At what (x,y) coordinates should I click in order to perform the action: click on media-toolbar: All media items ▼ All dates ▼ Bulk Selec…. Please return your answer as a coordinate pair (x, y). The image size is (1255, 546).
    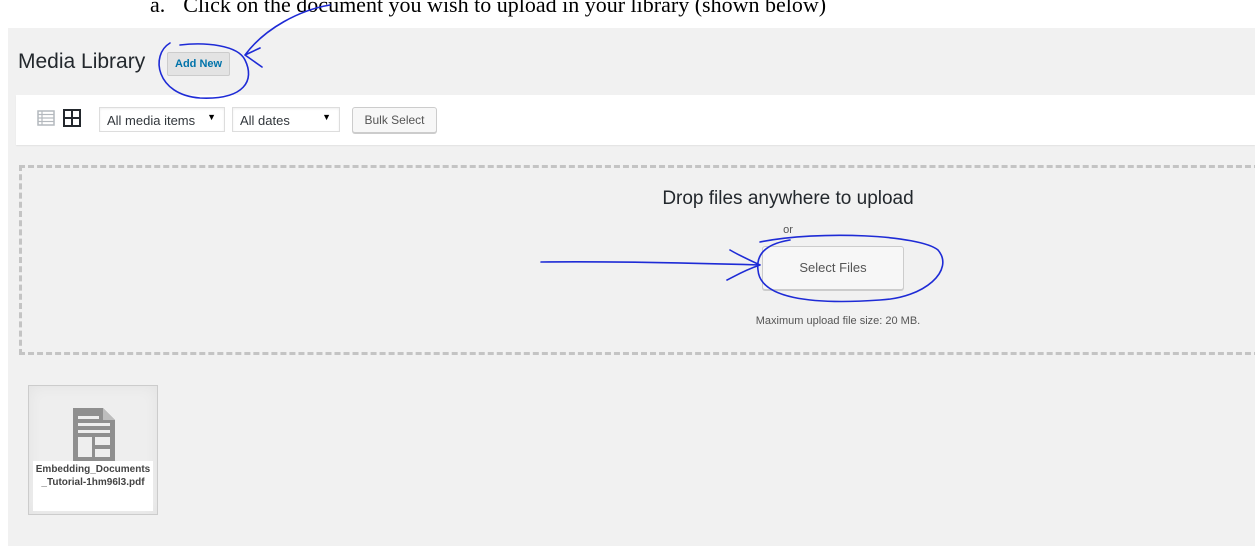
    Looking at the image, I should click on (635, 120).